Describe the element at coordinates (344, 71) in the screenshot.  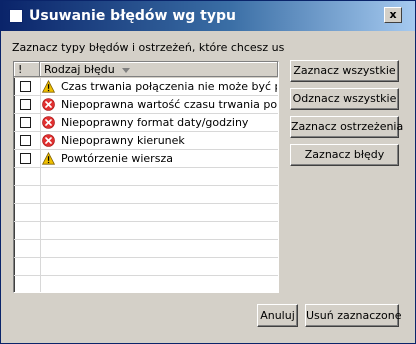
I see `select-all-button: Zaznacz wszystkie` at that location.